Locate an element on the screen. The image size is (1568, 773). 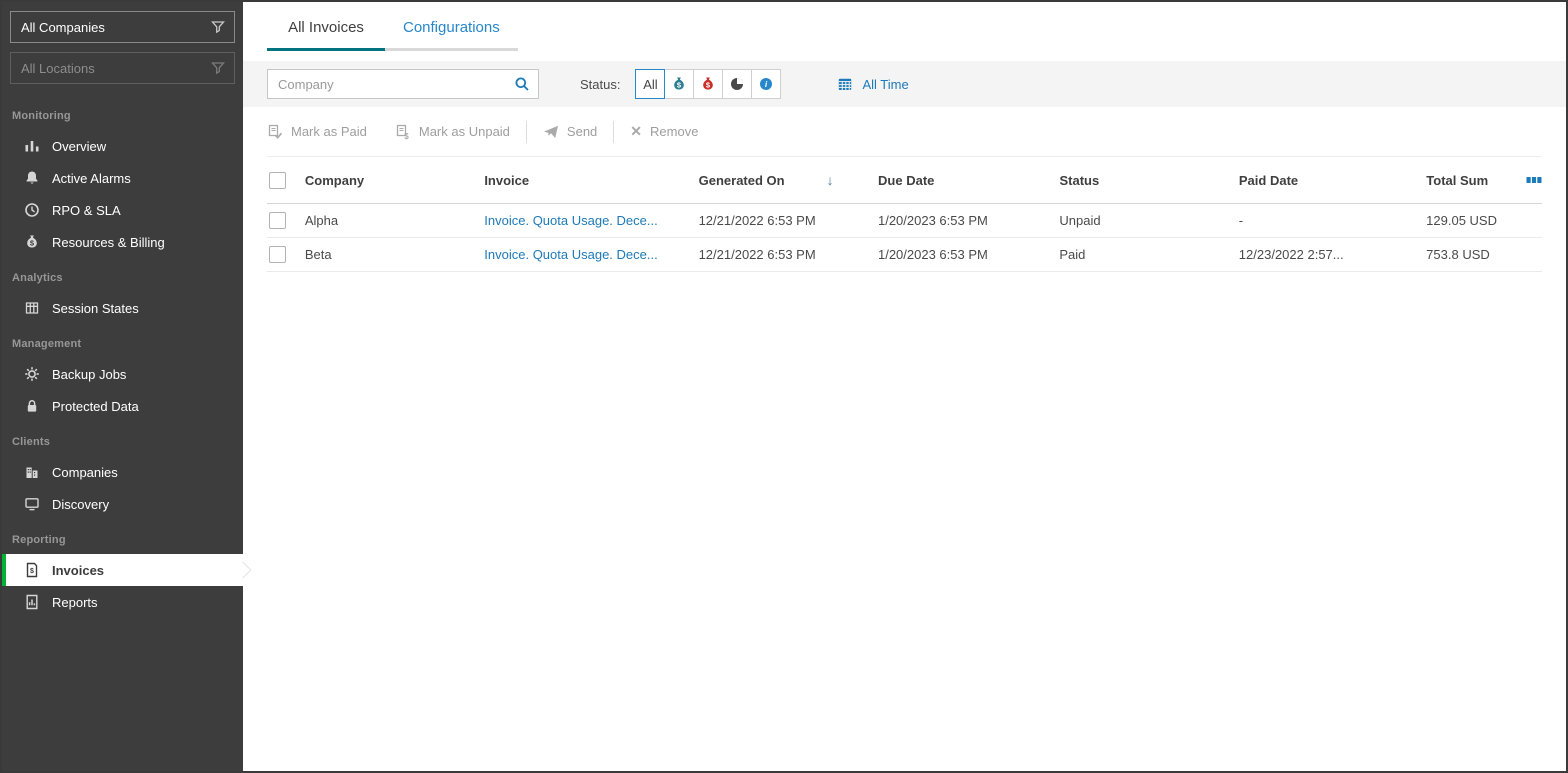
unpaid-money-bag-icon: $ is located at coordinates (708, 83).